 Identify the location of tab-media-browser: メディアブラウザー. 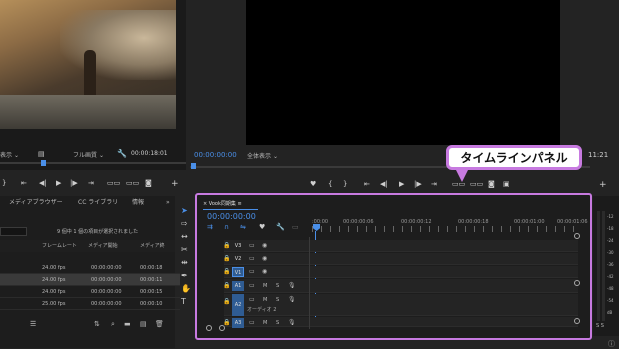
(36, 203).